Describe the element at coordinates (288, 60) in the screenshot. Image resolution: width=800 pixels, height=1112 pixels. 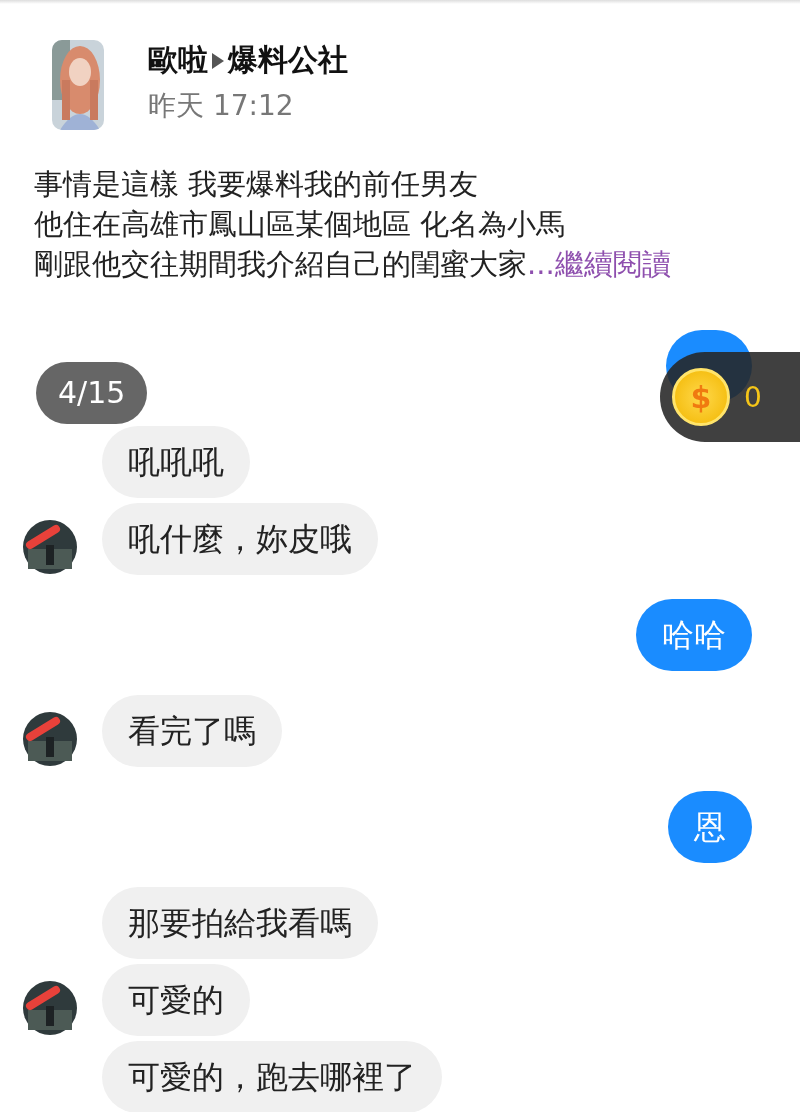
I see `group-name: 爆料公社` at that location.